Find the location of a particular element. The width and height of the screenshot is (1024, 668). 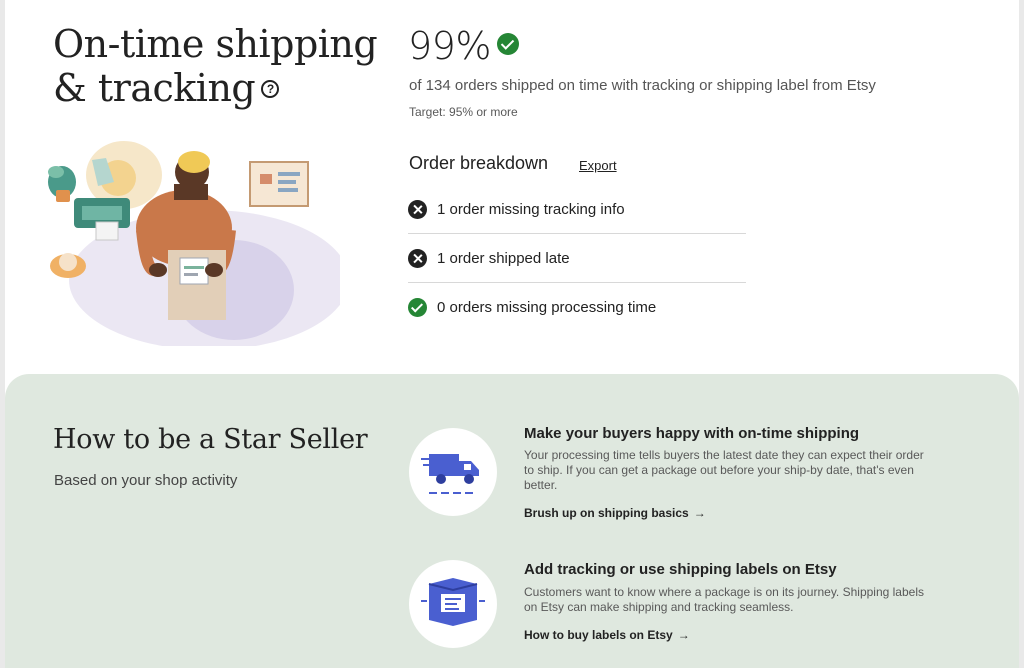

breakdown-item-processing-time: 0 orders missing processing time is located at coordinates (577, 307).